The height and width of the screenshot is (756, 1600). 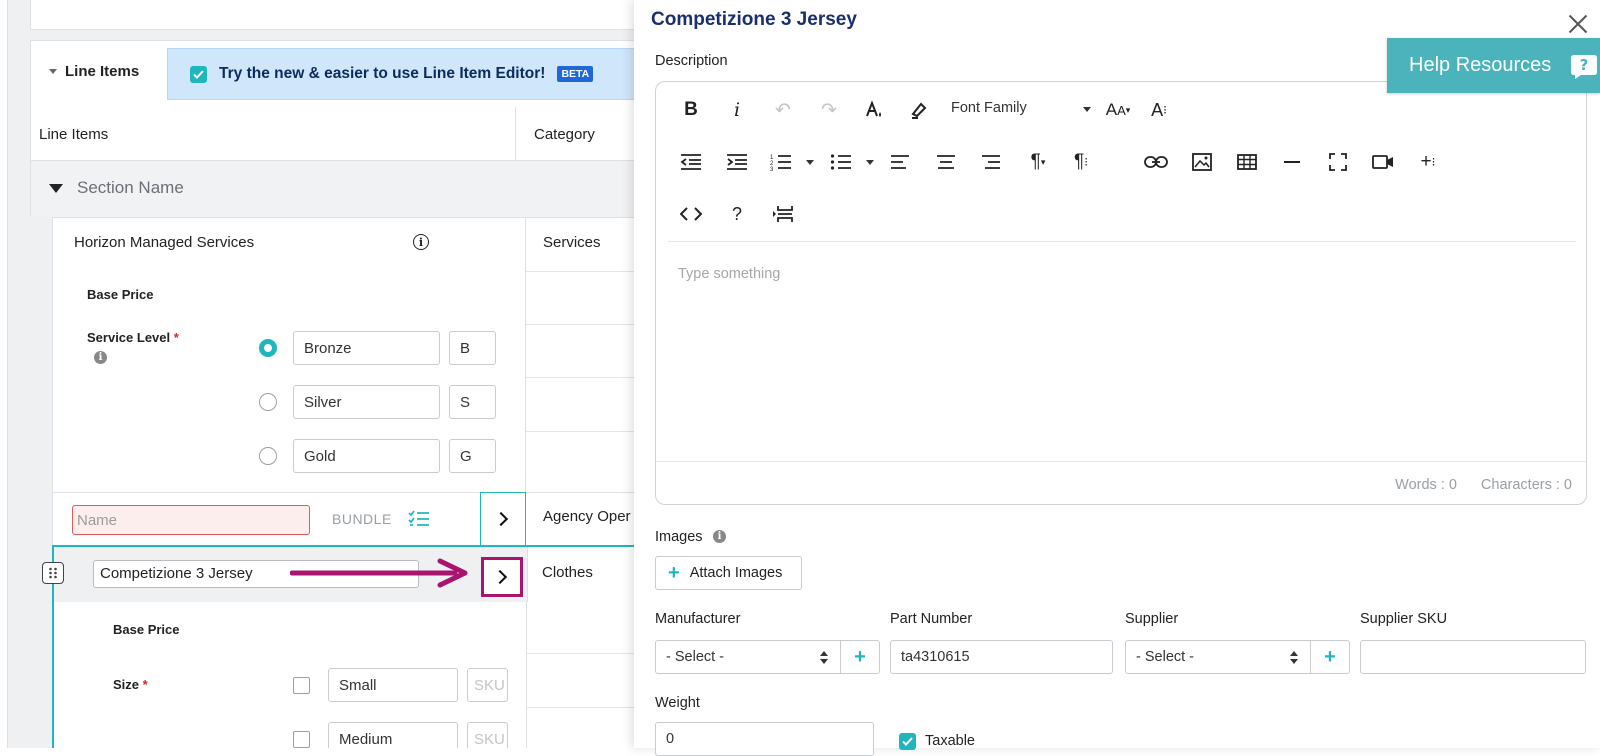 I want to click on supplier-label: Supplier, so click(x=1152, y=619).